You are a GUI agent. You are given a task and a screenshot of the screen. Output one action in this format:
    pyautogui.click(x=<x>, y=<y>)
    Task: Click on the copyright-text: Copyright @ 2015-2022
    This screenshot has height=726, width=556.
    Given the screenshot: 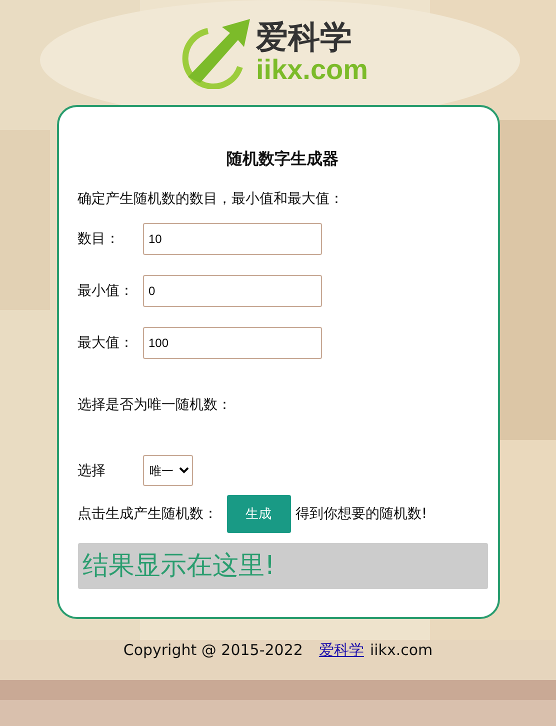 What is the action you would take?
    pyautogui.click(x=213, y=650)
    